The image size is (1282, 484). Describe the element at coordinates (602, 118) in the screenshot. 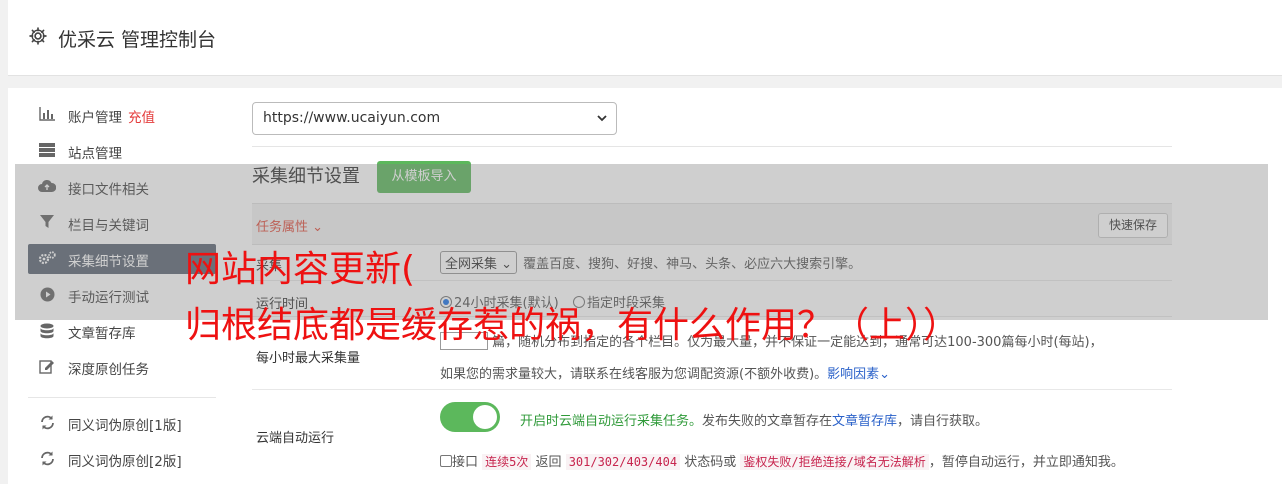

I see `chevron-down-icon` at that location.